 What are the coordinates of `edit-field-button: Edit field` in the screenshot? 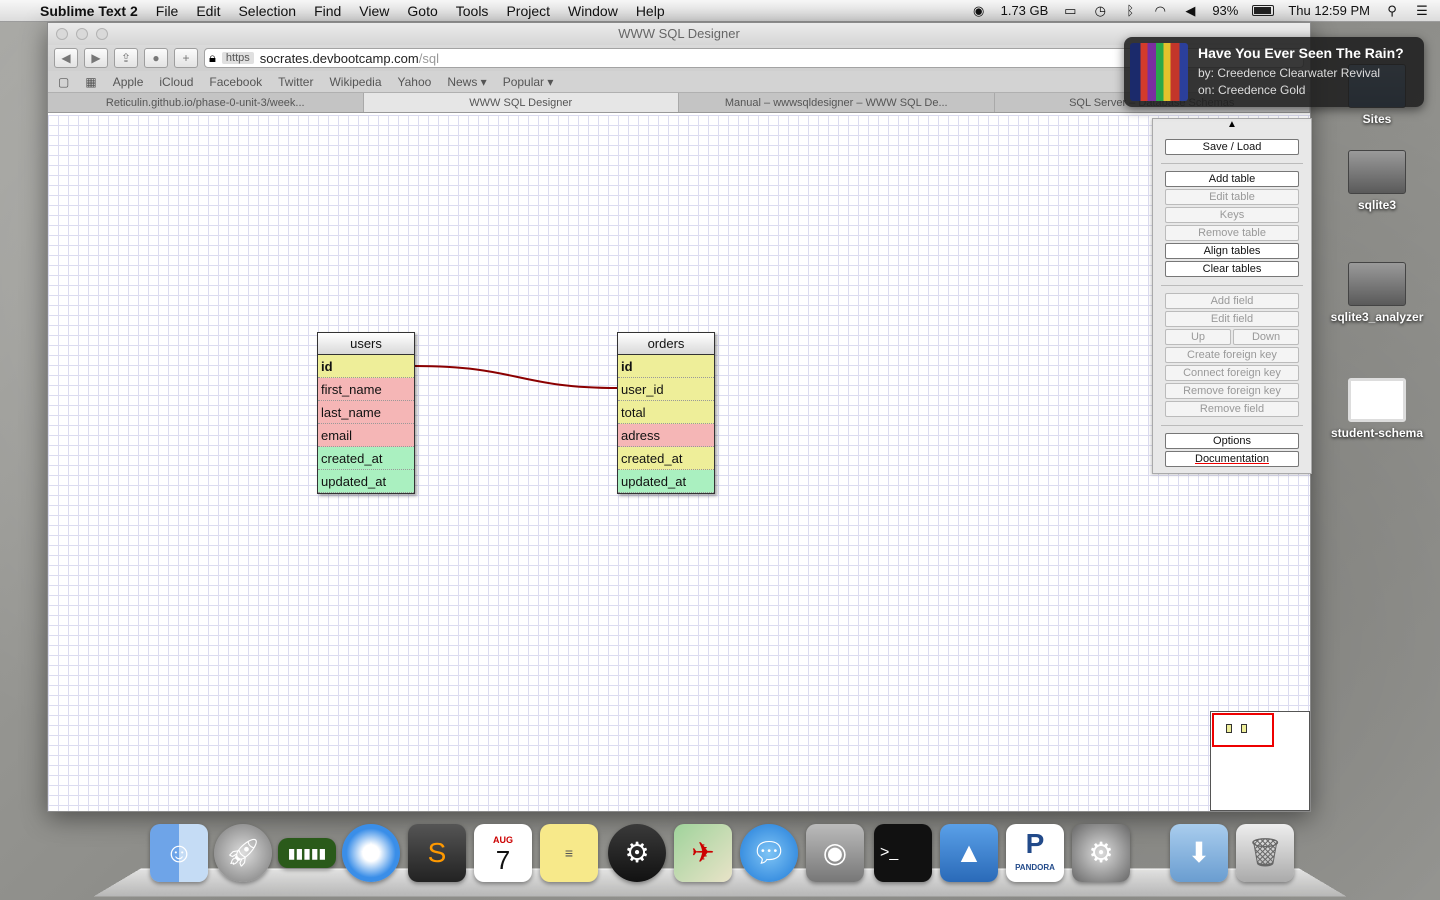 It's located at (1232, 319).